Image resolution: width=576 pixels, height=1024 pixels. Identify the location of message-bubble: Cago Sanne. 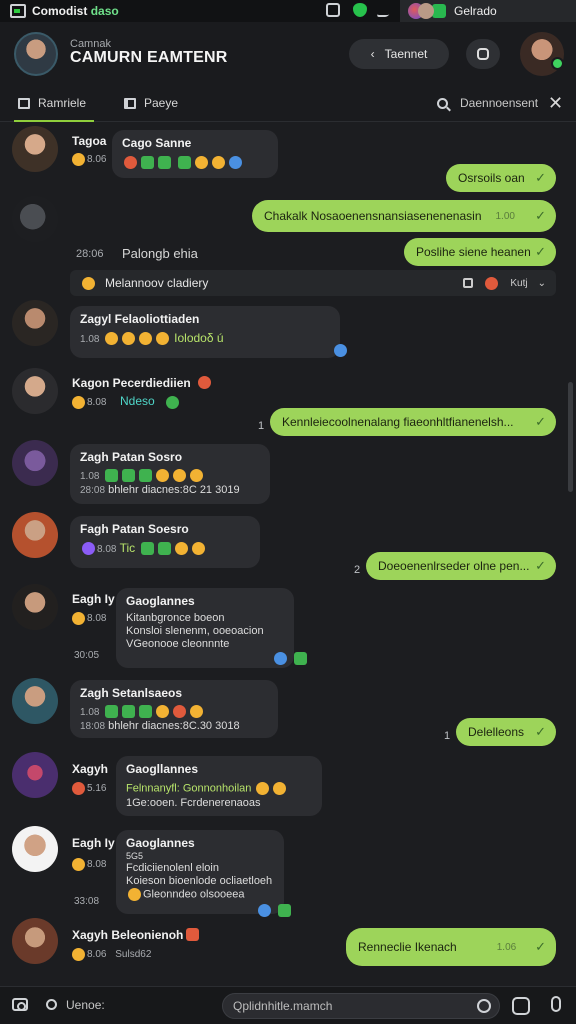
(195, 154).